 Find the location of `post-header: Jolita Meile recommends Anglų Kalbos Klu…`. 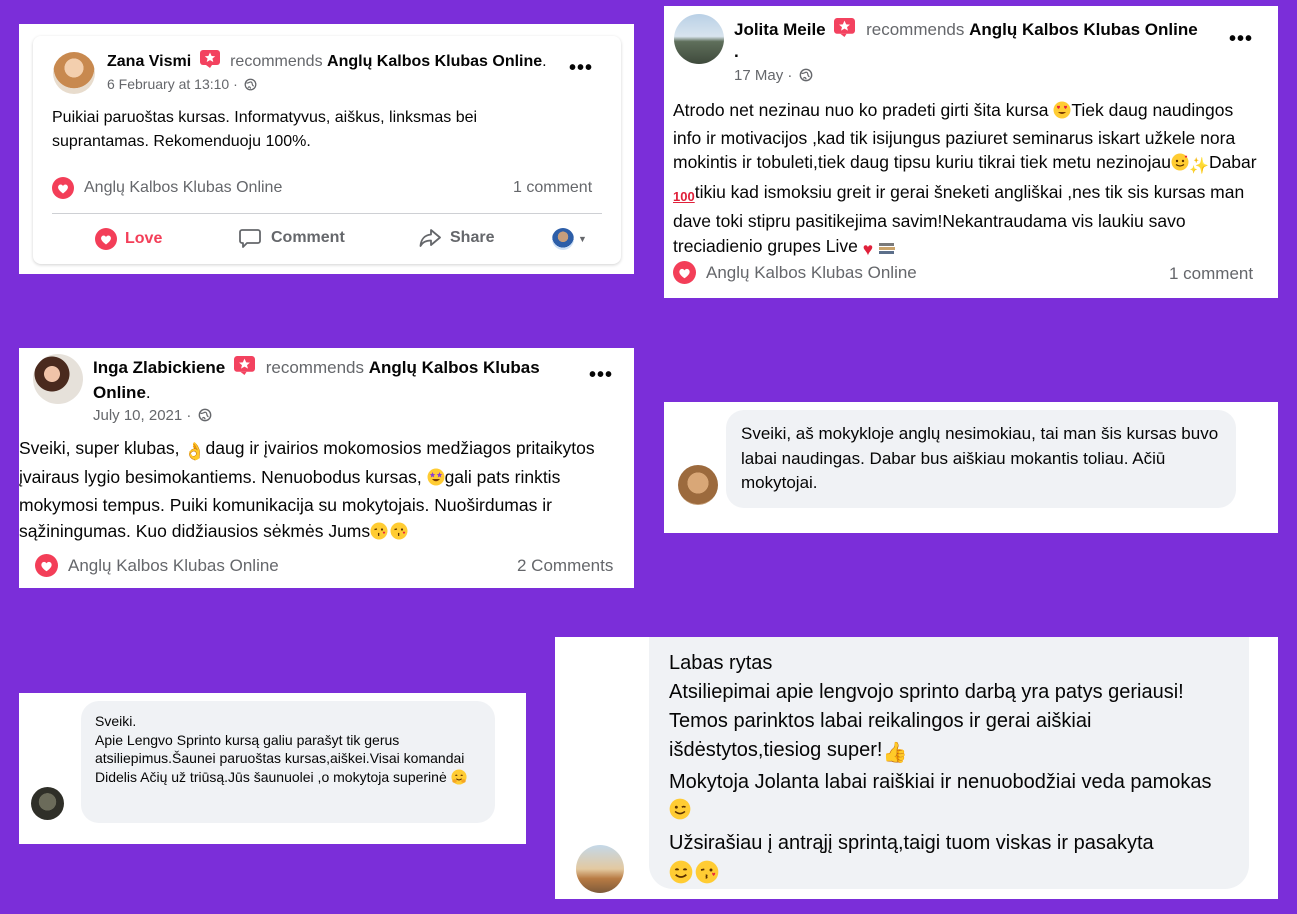

post-header: Jolita Meile recommends Anglų Kalbos Klu… is located at coordinates (966, 29).